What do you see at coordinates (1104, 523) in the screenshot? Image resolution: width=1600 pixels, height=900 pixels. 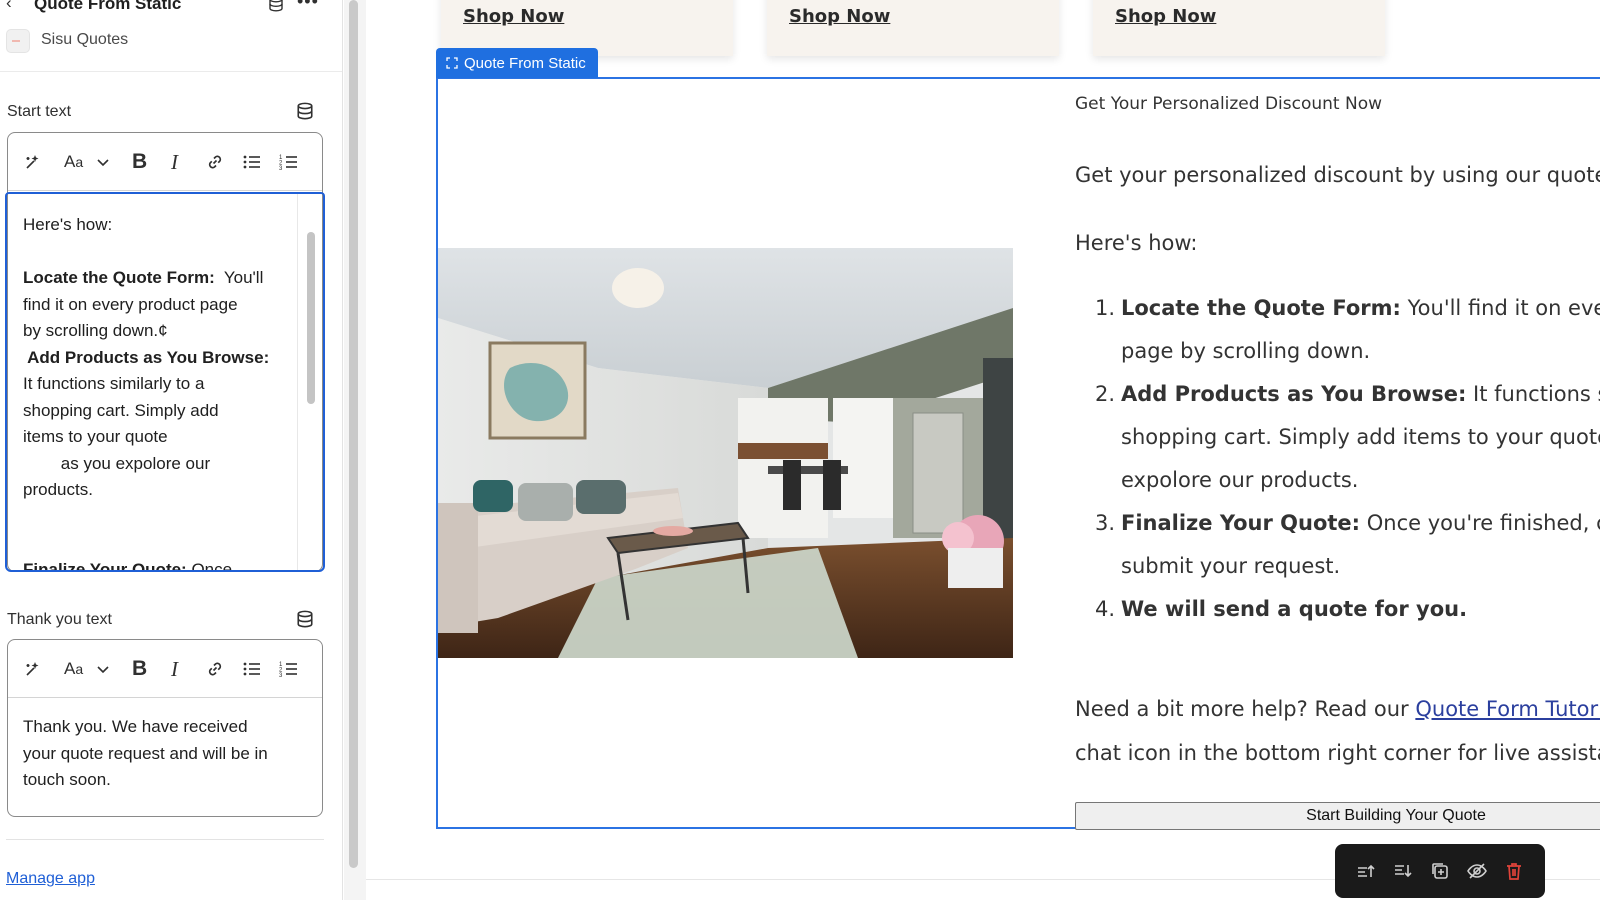 I see `step-number: 3.` at bounding box center [1104, 523].